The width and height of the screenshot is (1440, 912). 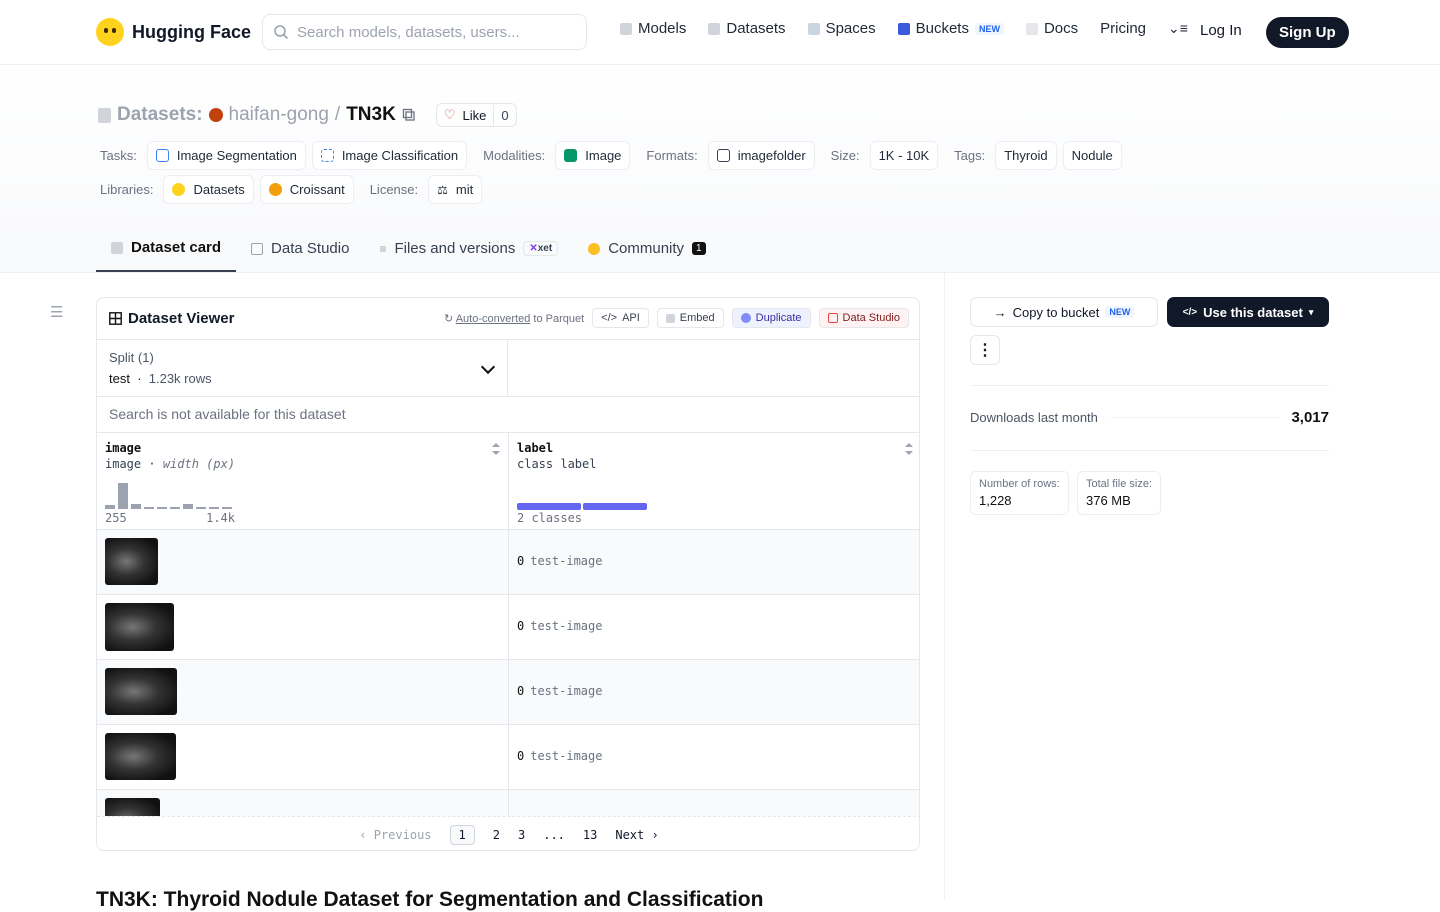 I want to click on api-button: </> API, so click(x=620, y=318).